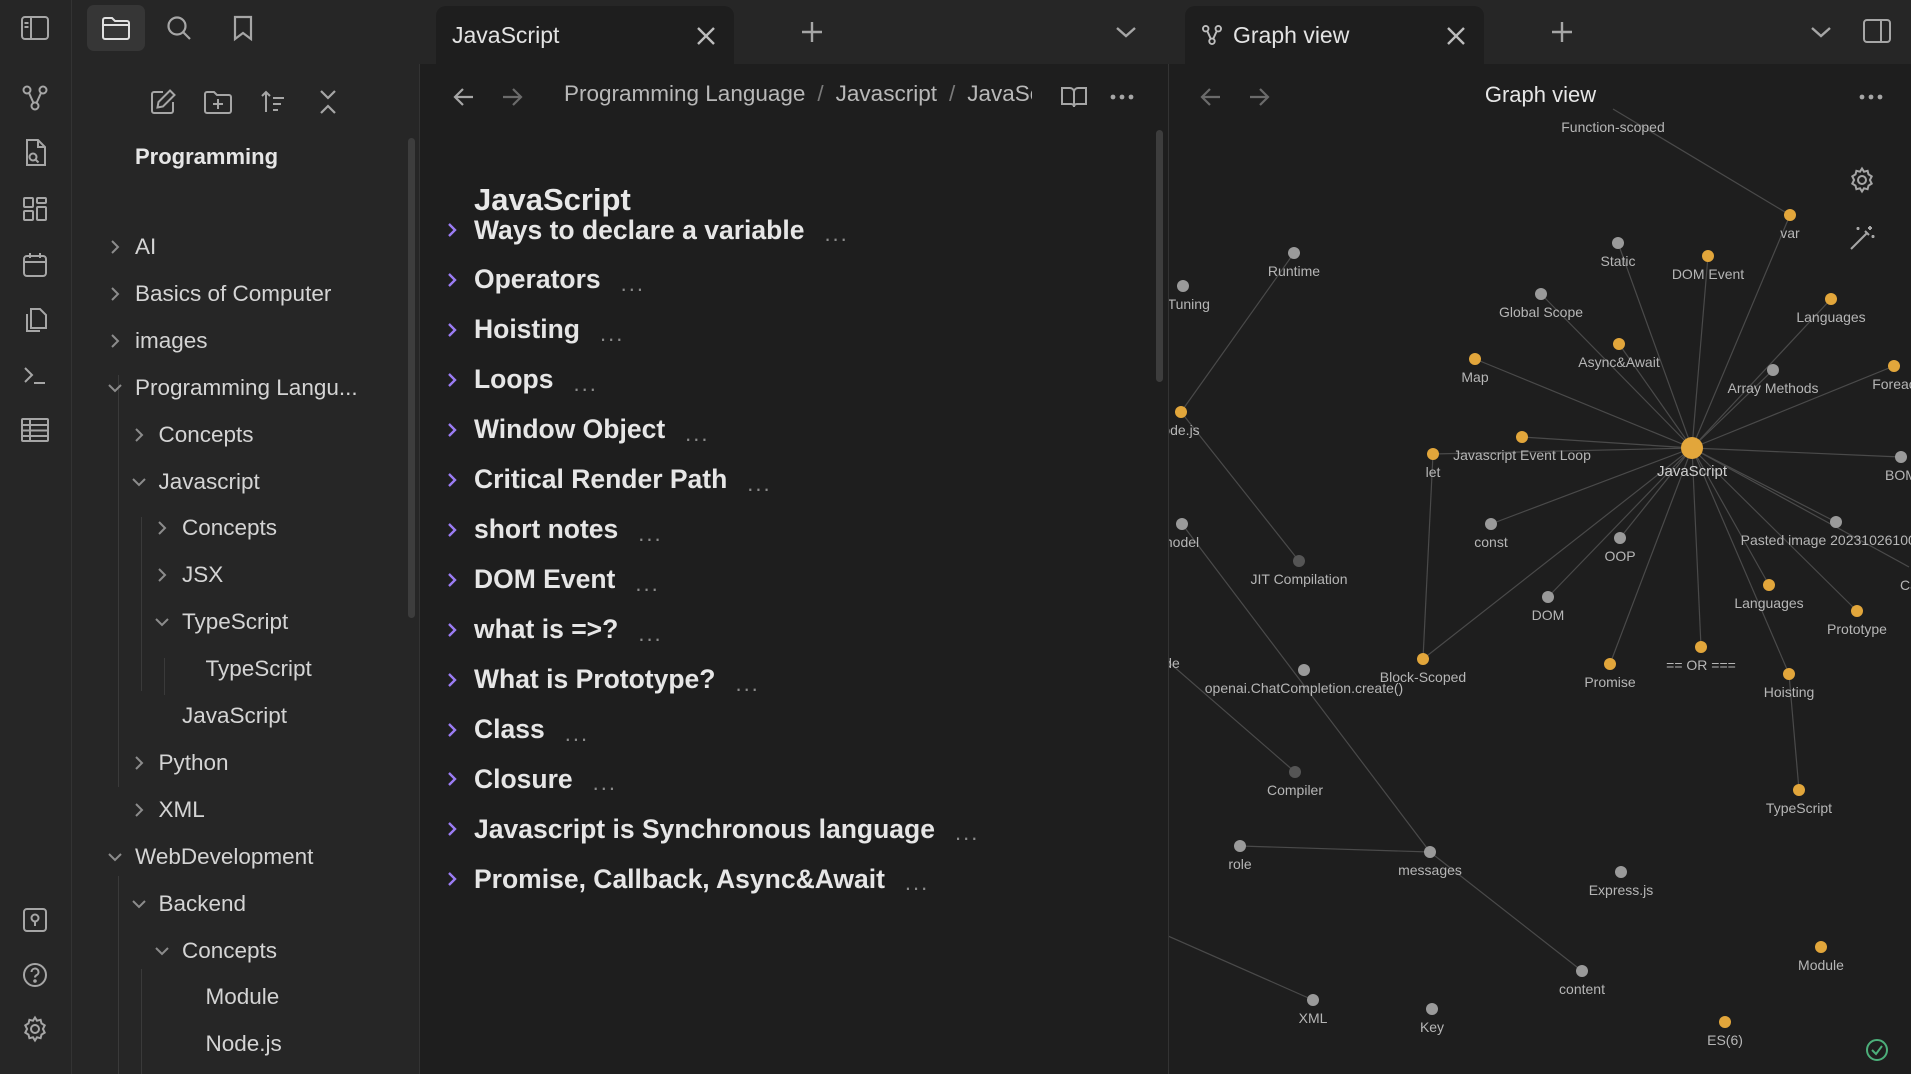 The width and height of the screenshot is (1911, 1074). What do you see at coordinates (35, 1029) in the screenshot?
I see `settings-icon` at bounding box center [35, 1029].